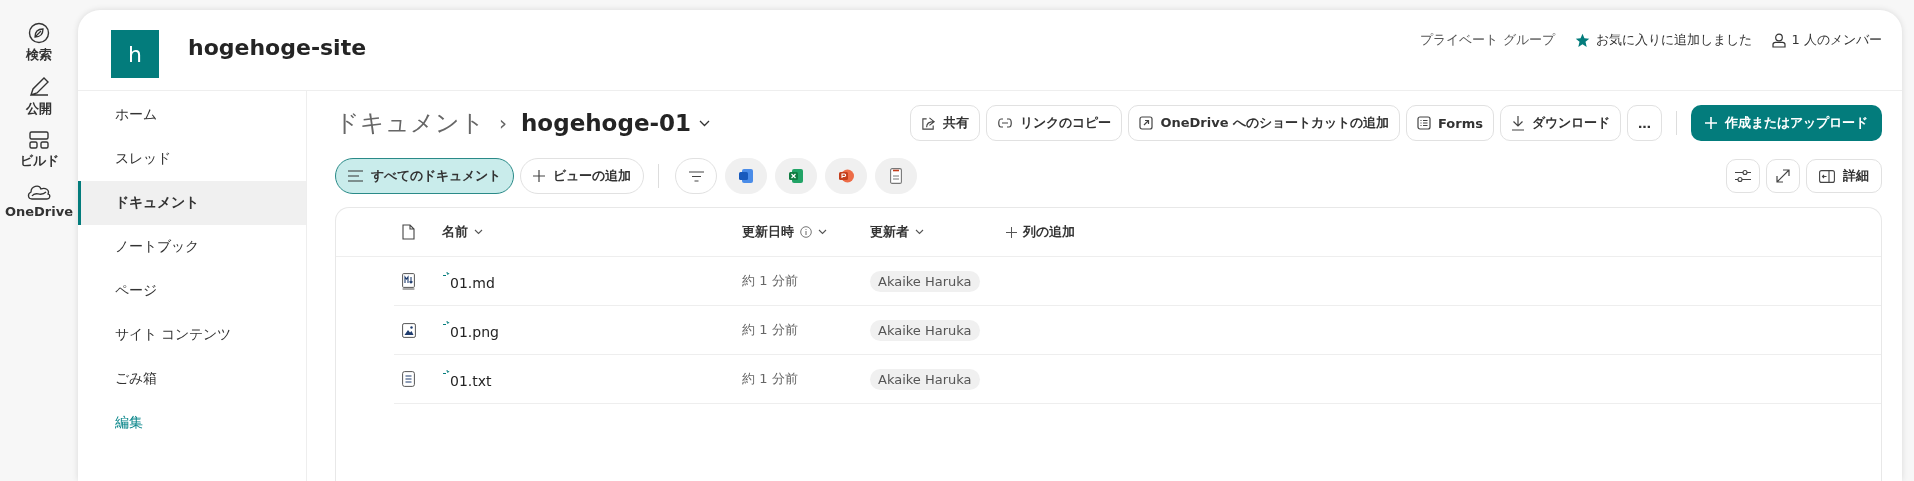 The image size is (1914, 481). What do you see at coordinates (39, 33) in the screenshot?
I see `search-icon` at bounding box center [39, 33].